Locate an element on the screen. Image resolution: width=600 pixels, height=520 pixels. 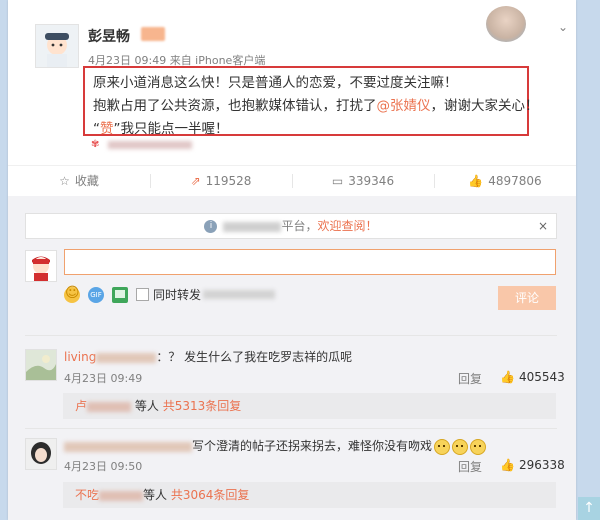
like-button: 👍 4897806 is located at coordinates (505, 181).